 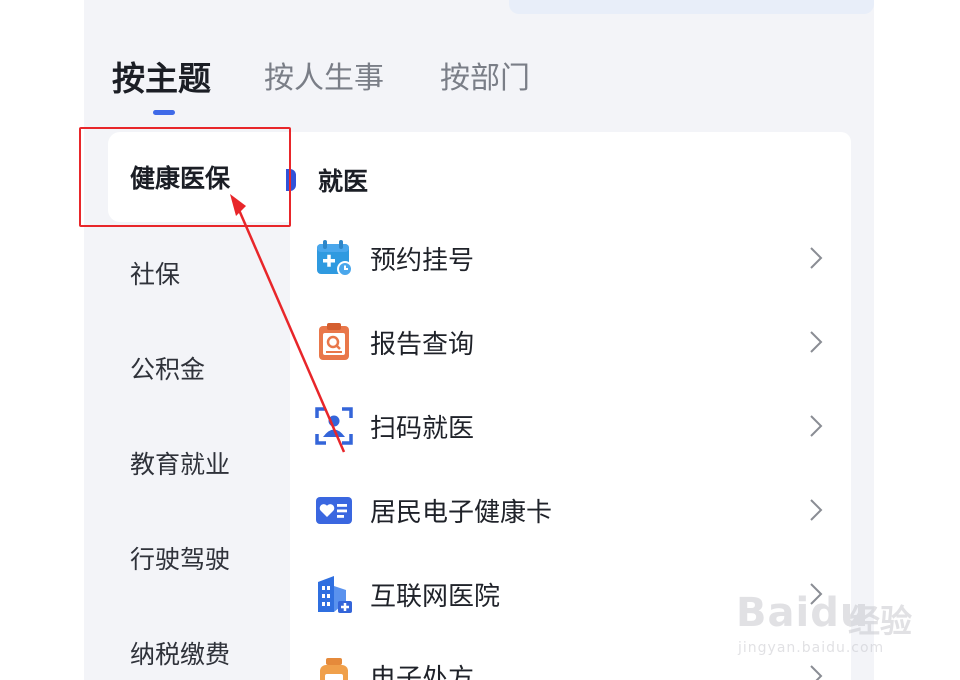 What do you see at coordinates (811, 648) in the screenshot?
I see `watermark-url: jingyan.baidu.com` at bounding box center [811, 648].